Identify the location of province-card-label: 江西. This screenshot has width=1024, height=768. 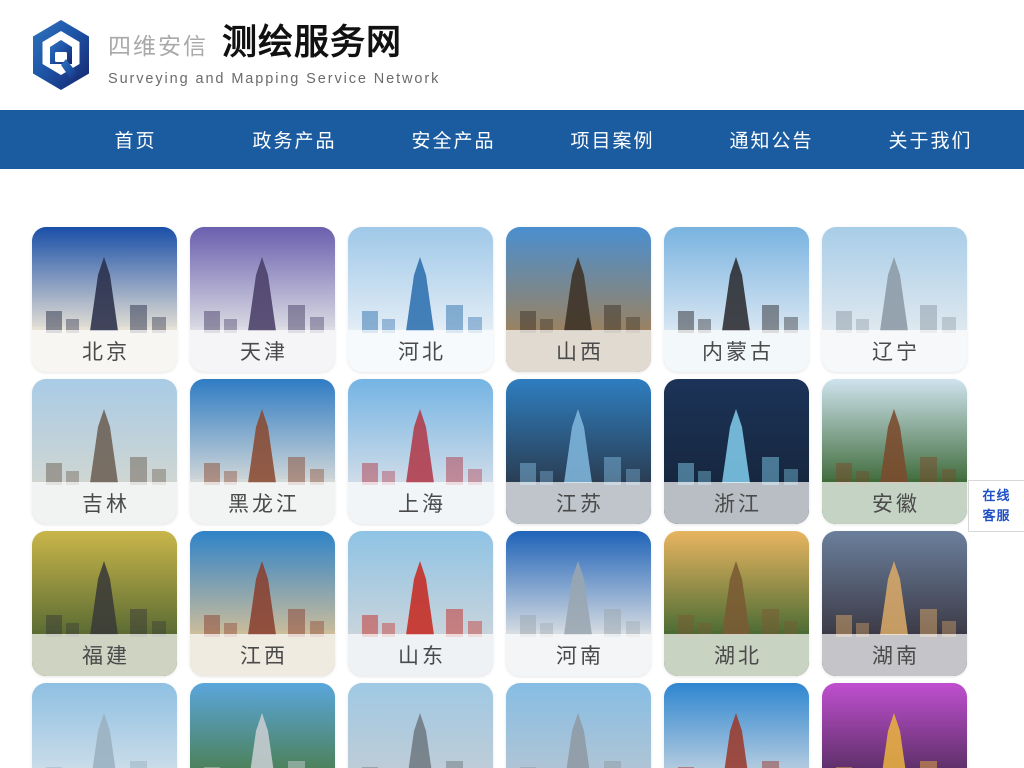
(262, 655).